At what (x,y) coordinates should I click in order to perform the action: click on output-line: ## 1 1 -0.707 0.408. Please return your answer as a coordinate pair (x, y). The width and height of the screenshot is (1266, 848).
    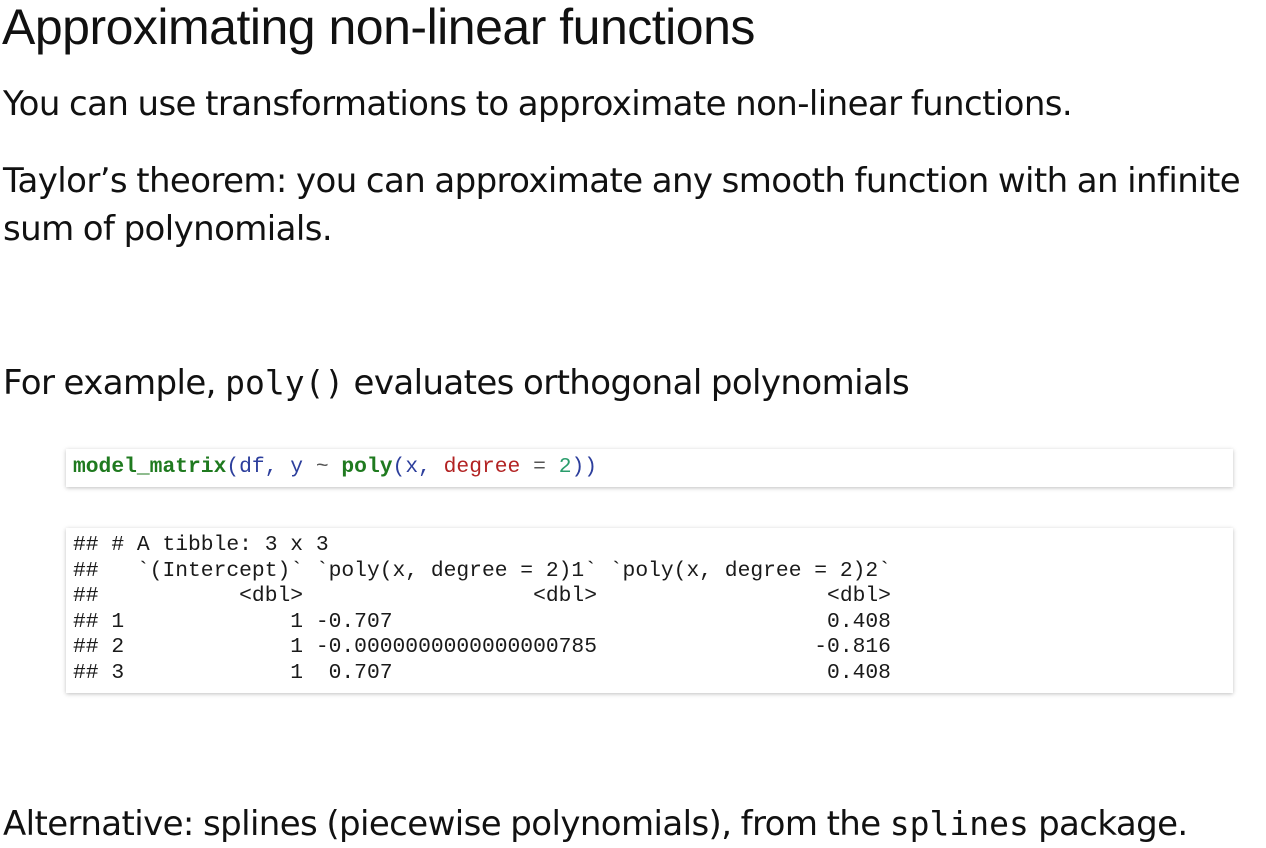
    Looking at the image, I should click on (482, 621).